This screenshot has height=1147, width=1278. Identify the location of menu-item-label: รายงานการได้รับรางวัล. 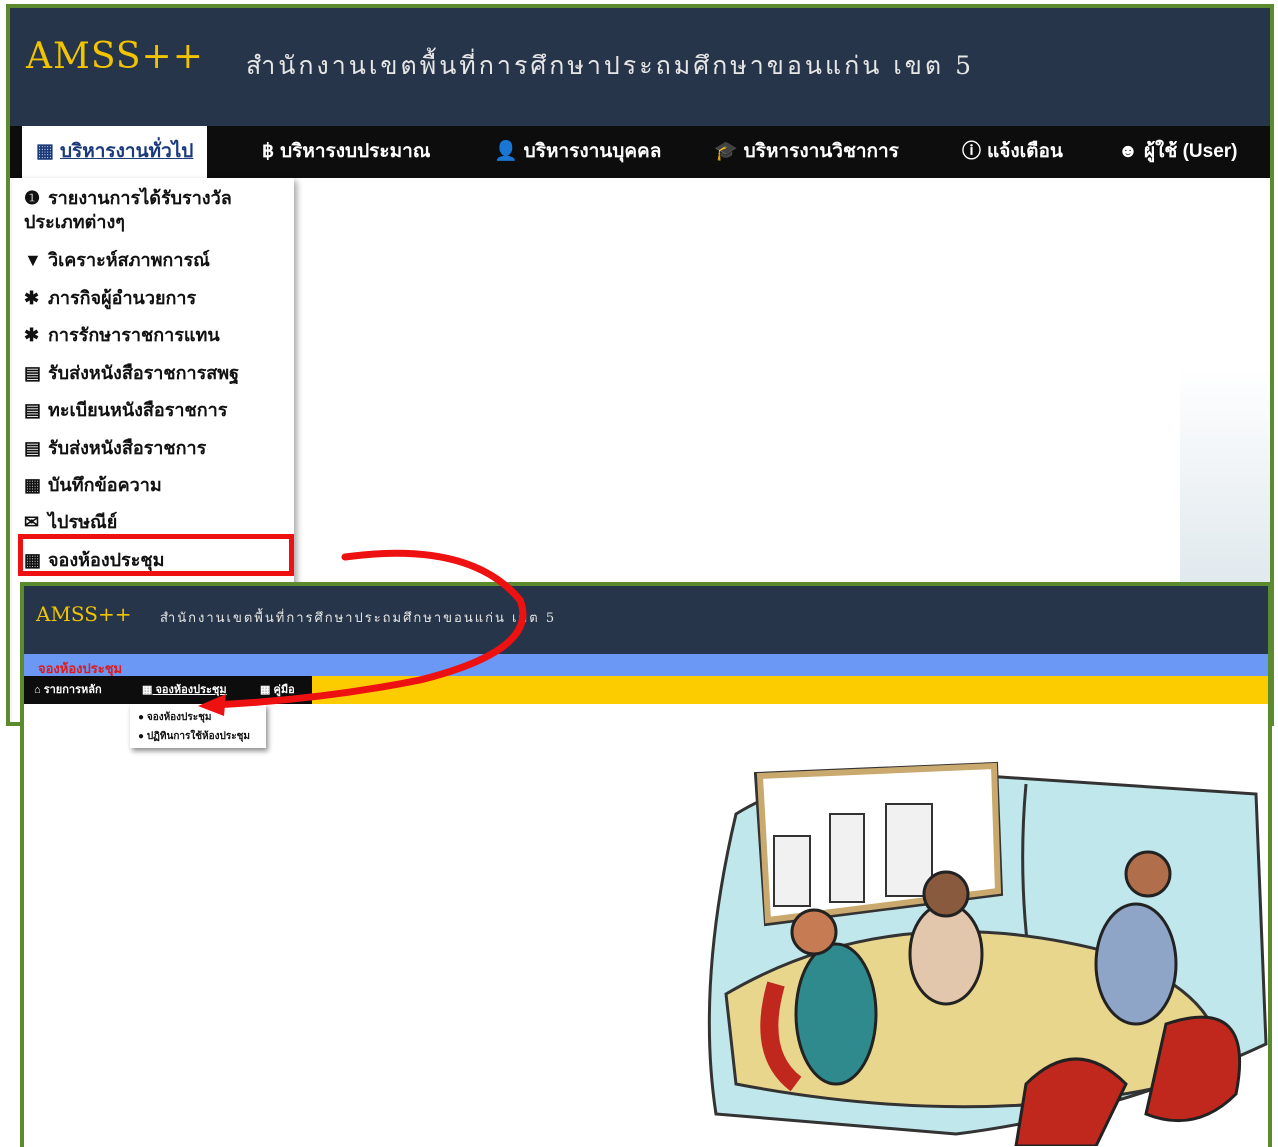
(140, 198).